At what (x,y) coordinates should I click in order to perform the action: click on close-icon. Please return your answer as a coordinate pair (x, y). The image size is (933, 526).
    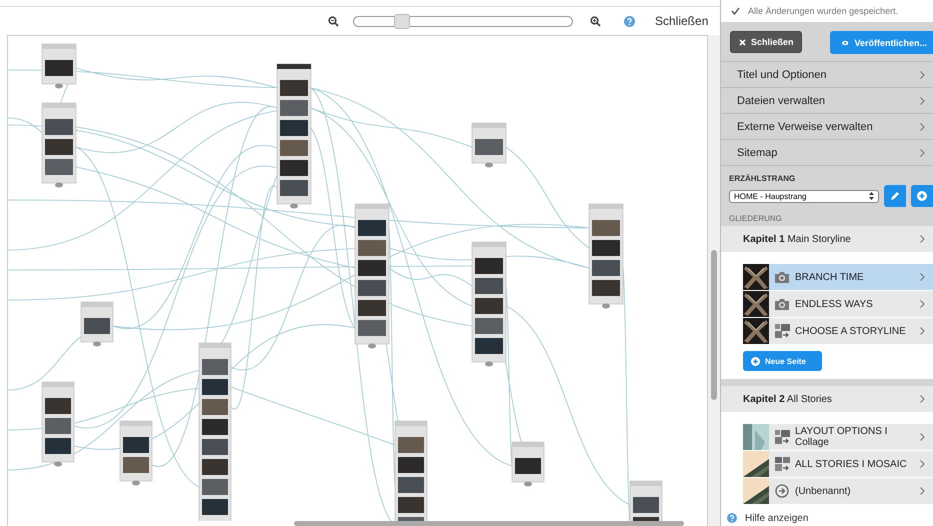
    Looking at the image, I should click on (742, 42).